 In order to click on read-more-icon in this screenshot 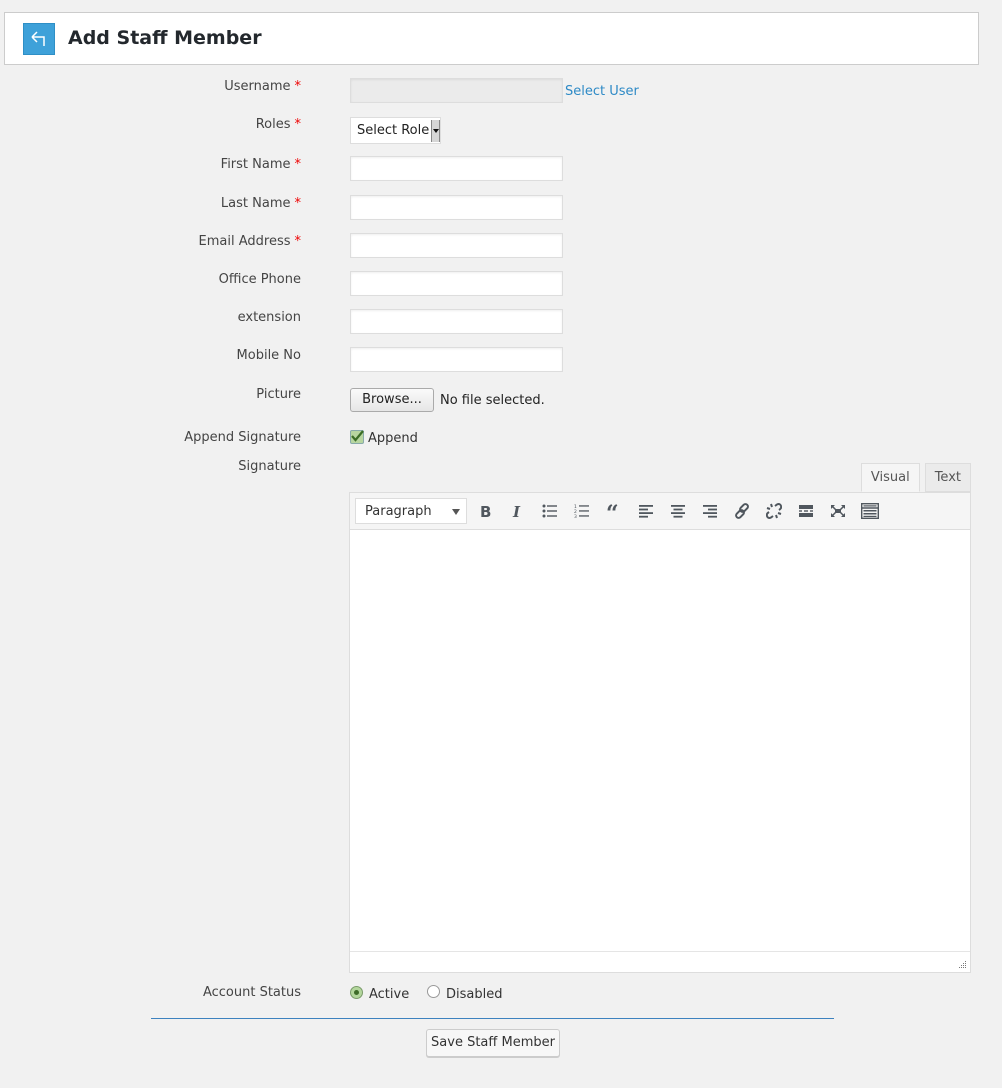, I will do `click(806, 511)`.